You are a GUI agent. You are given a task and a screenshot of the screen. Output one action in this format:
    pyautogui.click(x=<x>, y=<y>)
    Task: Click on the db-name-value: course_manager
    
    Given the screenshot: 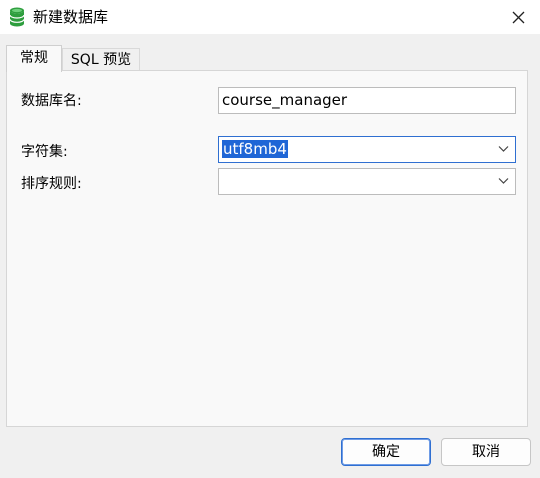 What is the action you would take?
    pyautogui.click(x=285, y=100)
    